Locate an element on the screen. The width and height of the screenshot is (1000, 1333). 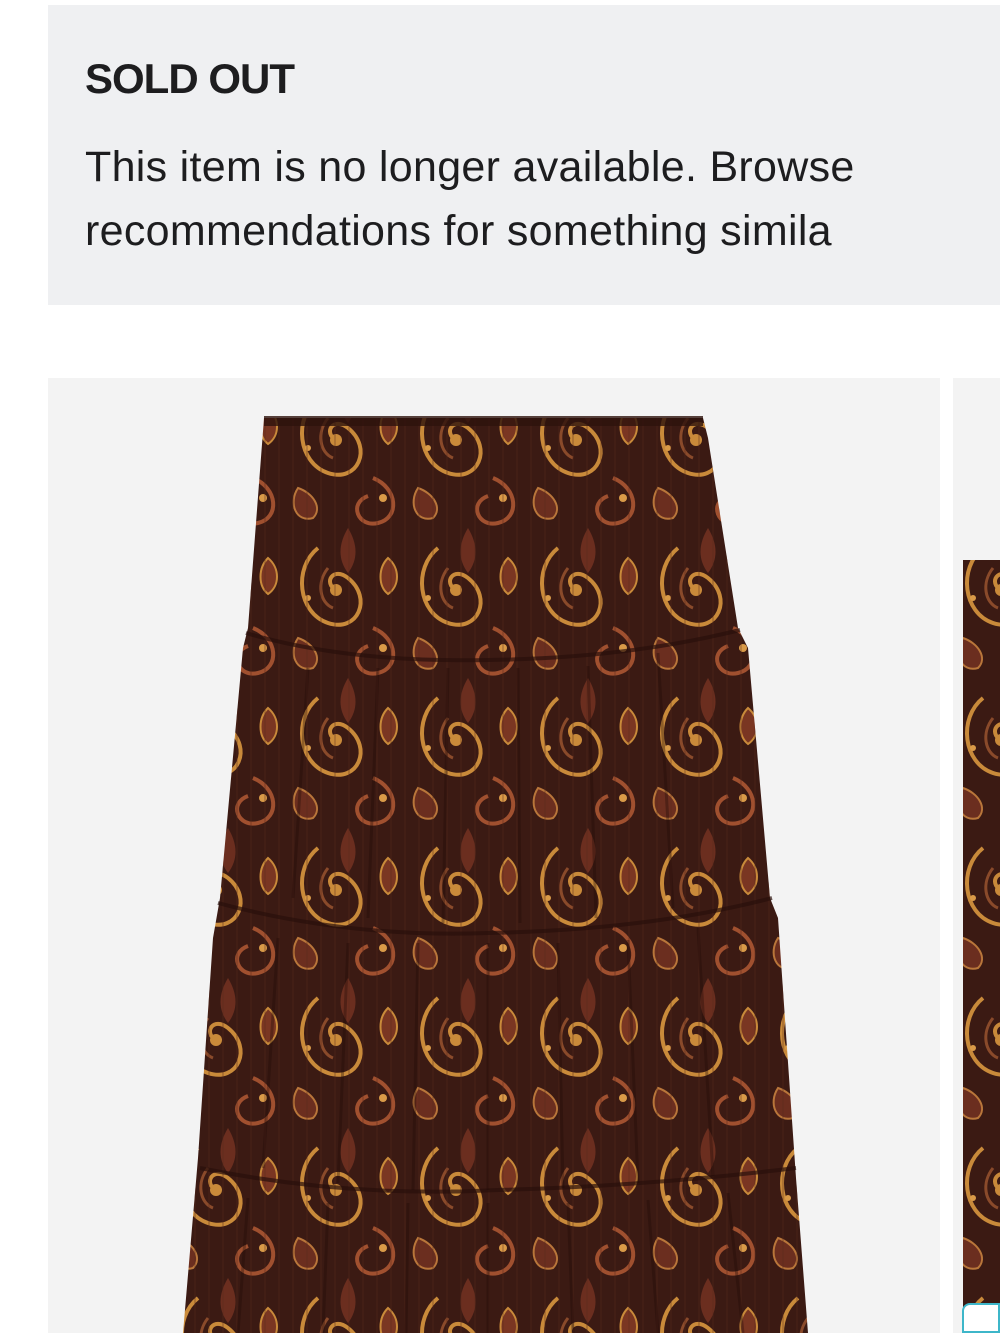
sold-out-message-line-1: This item is no longer available. Browse is located at coordinates (470, 167).